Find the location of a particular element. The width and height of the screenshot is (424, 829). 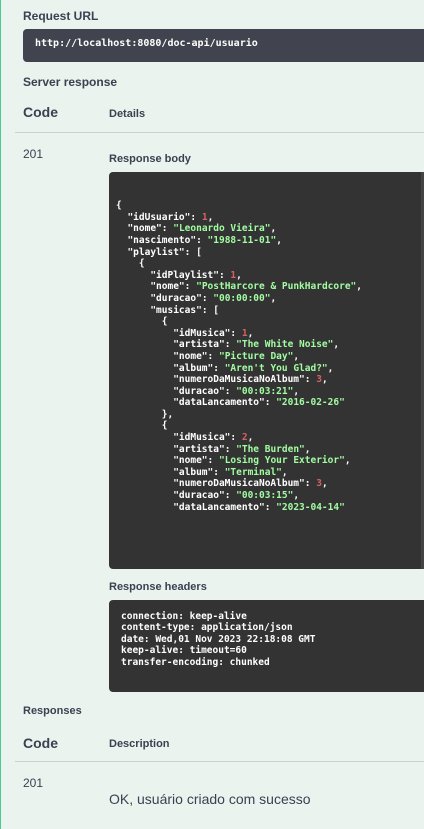

response-header-line: content-type: application/json is located at coordinates (207, 628).